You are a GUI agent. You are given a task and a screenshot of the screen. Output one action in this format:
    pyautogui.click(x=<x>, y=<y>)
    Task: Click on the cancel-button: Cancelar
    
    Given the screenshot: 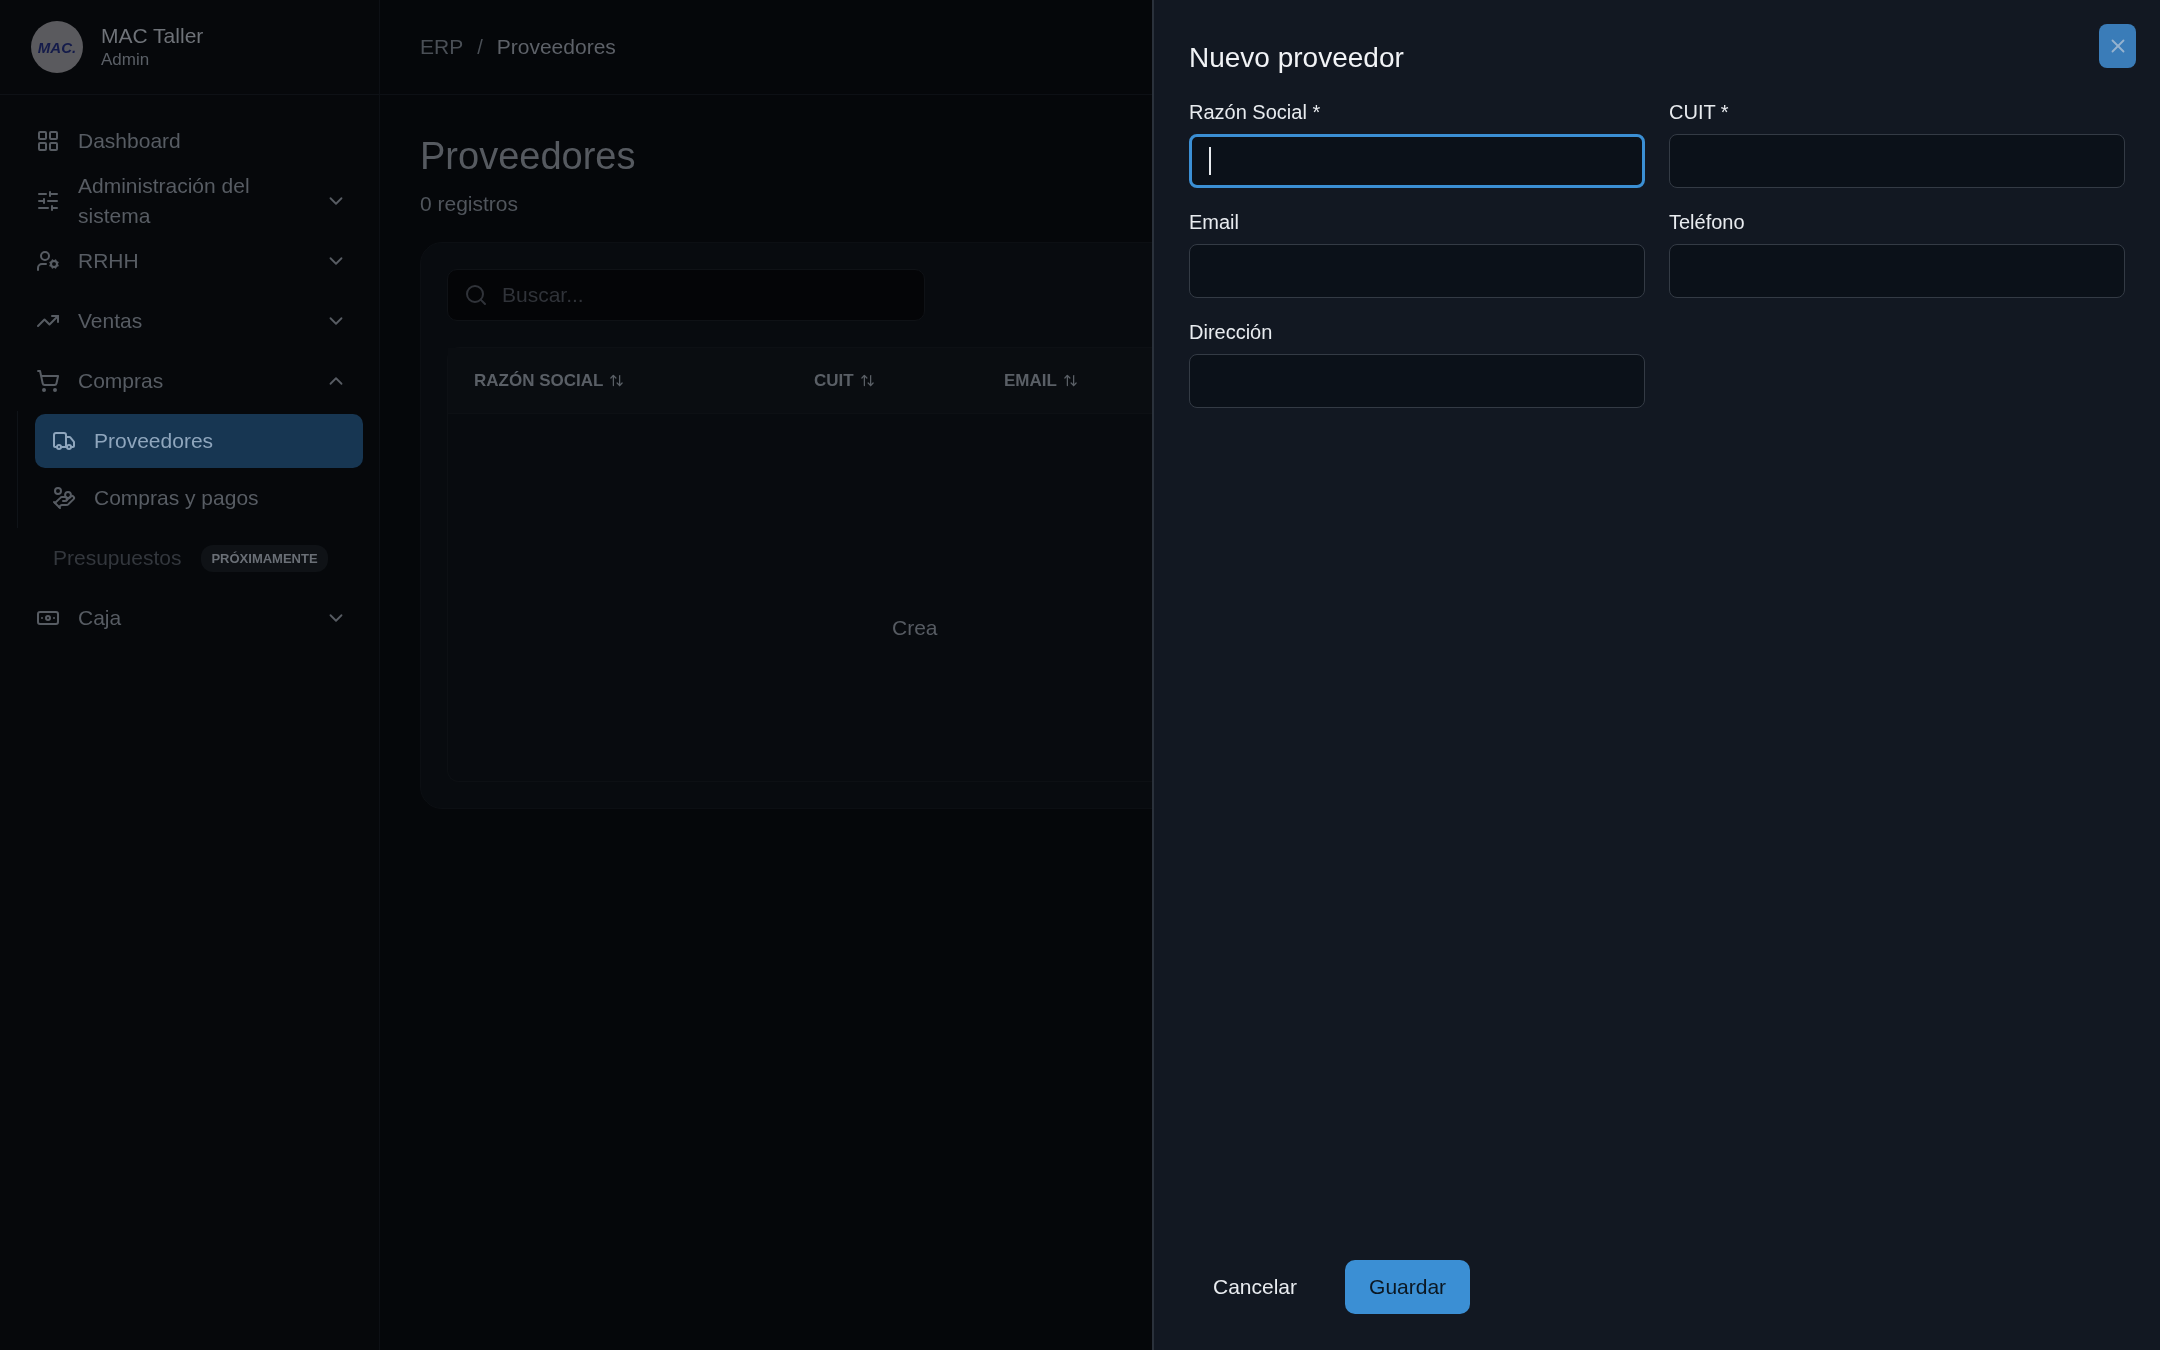 What is the action you would take?
    pyautogui.click(x=1255, y=1287)
    